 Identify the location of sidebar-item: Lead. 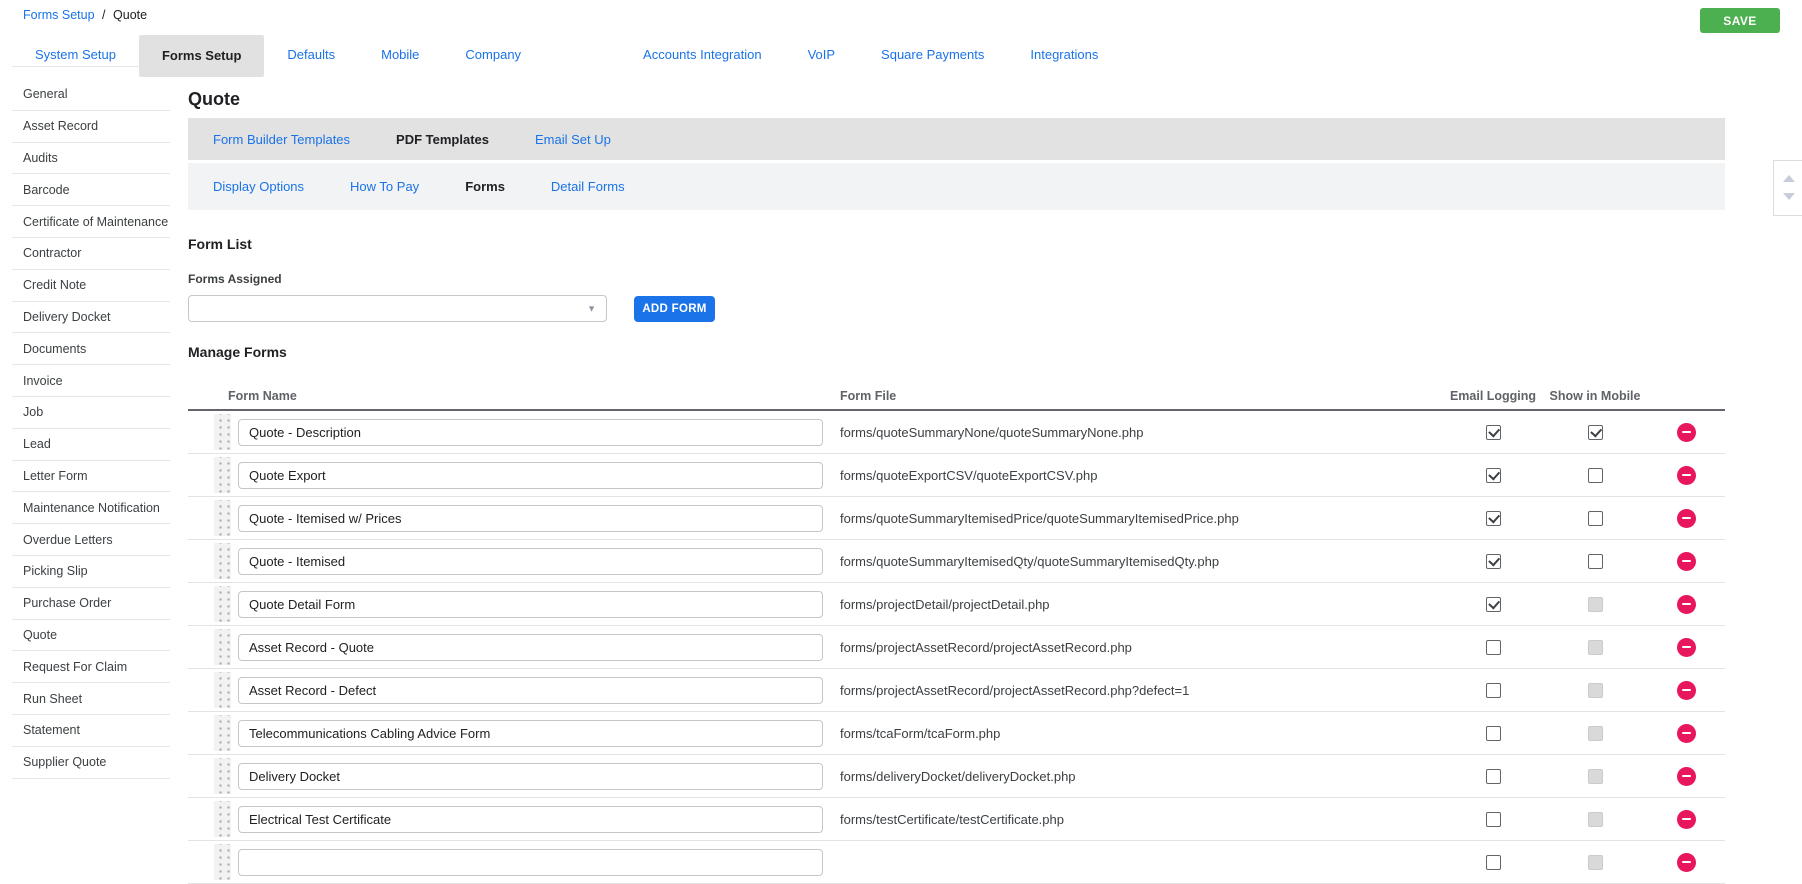
(91, 445).